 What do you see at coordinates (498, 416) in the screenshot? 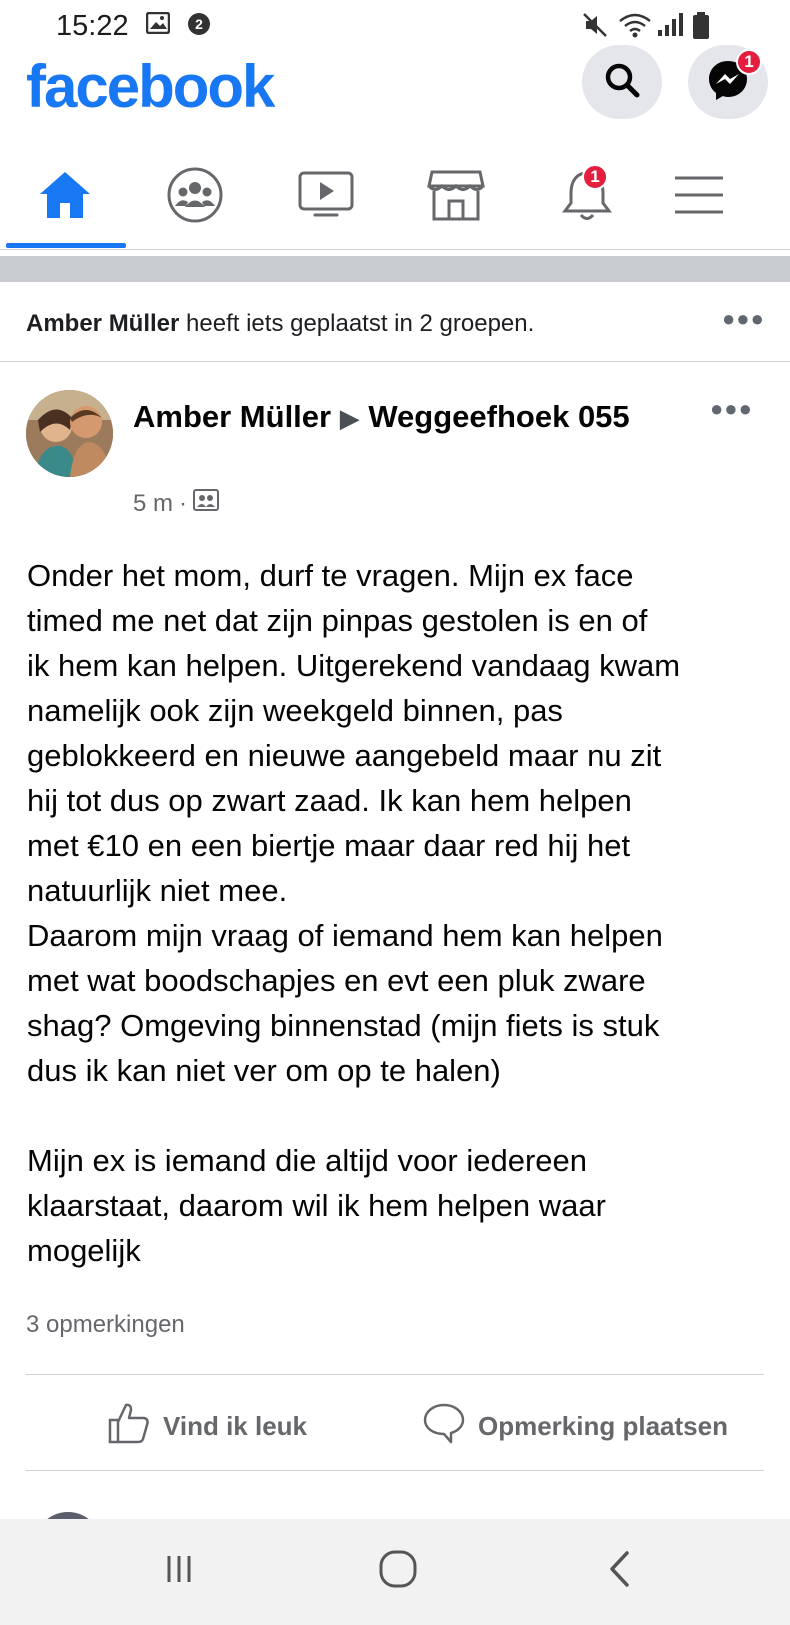
I see `post-group: Weggeefhoek 055` at bounding box center [498, 416].